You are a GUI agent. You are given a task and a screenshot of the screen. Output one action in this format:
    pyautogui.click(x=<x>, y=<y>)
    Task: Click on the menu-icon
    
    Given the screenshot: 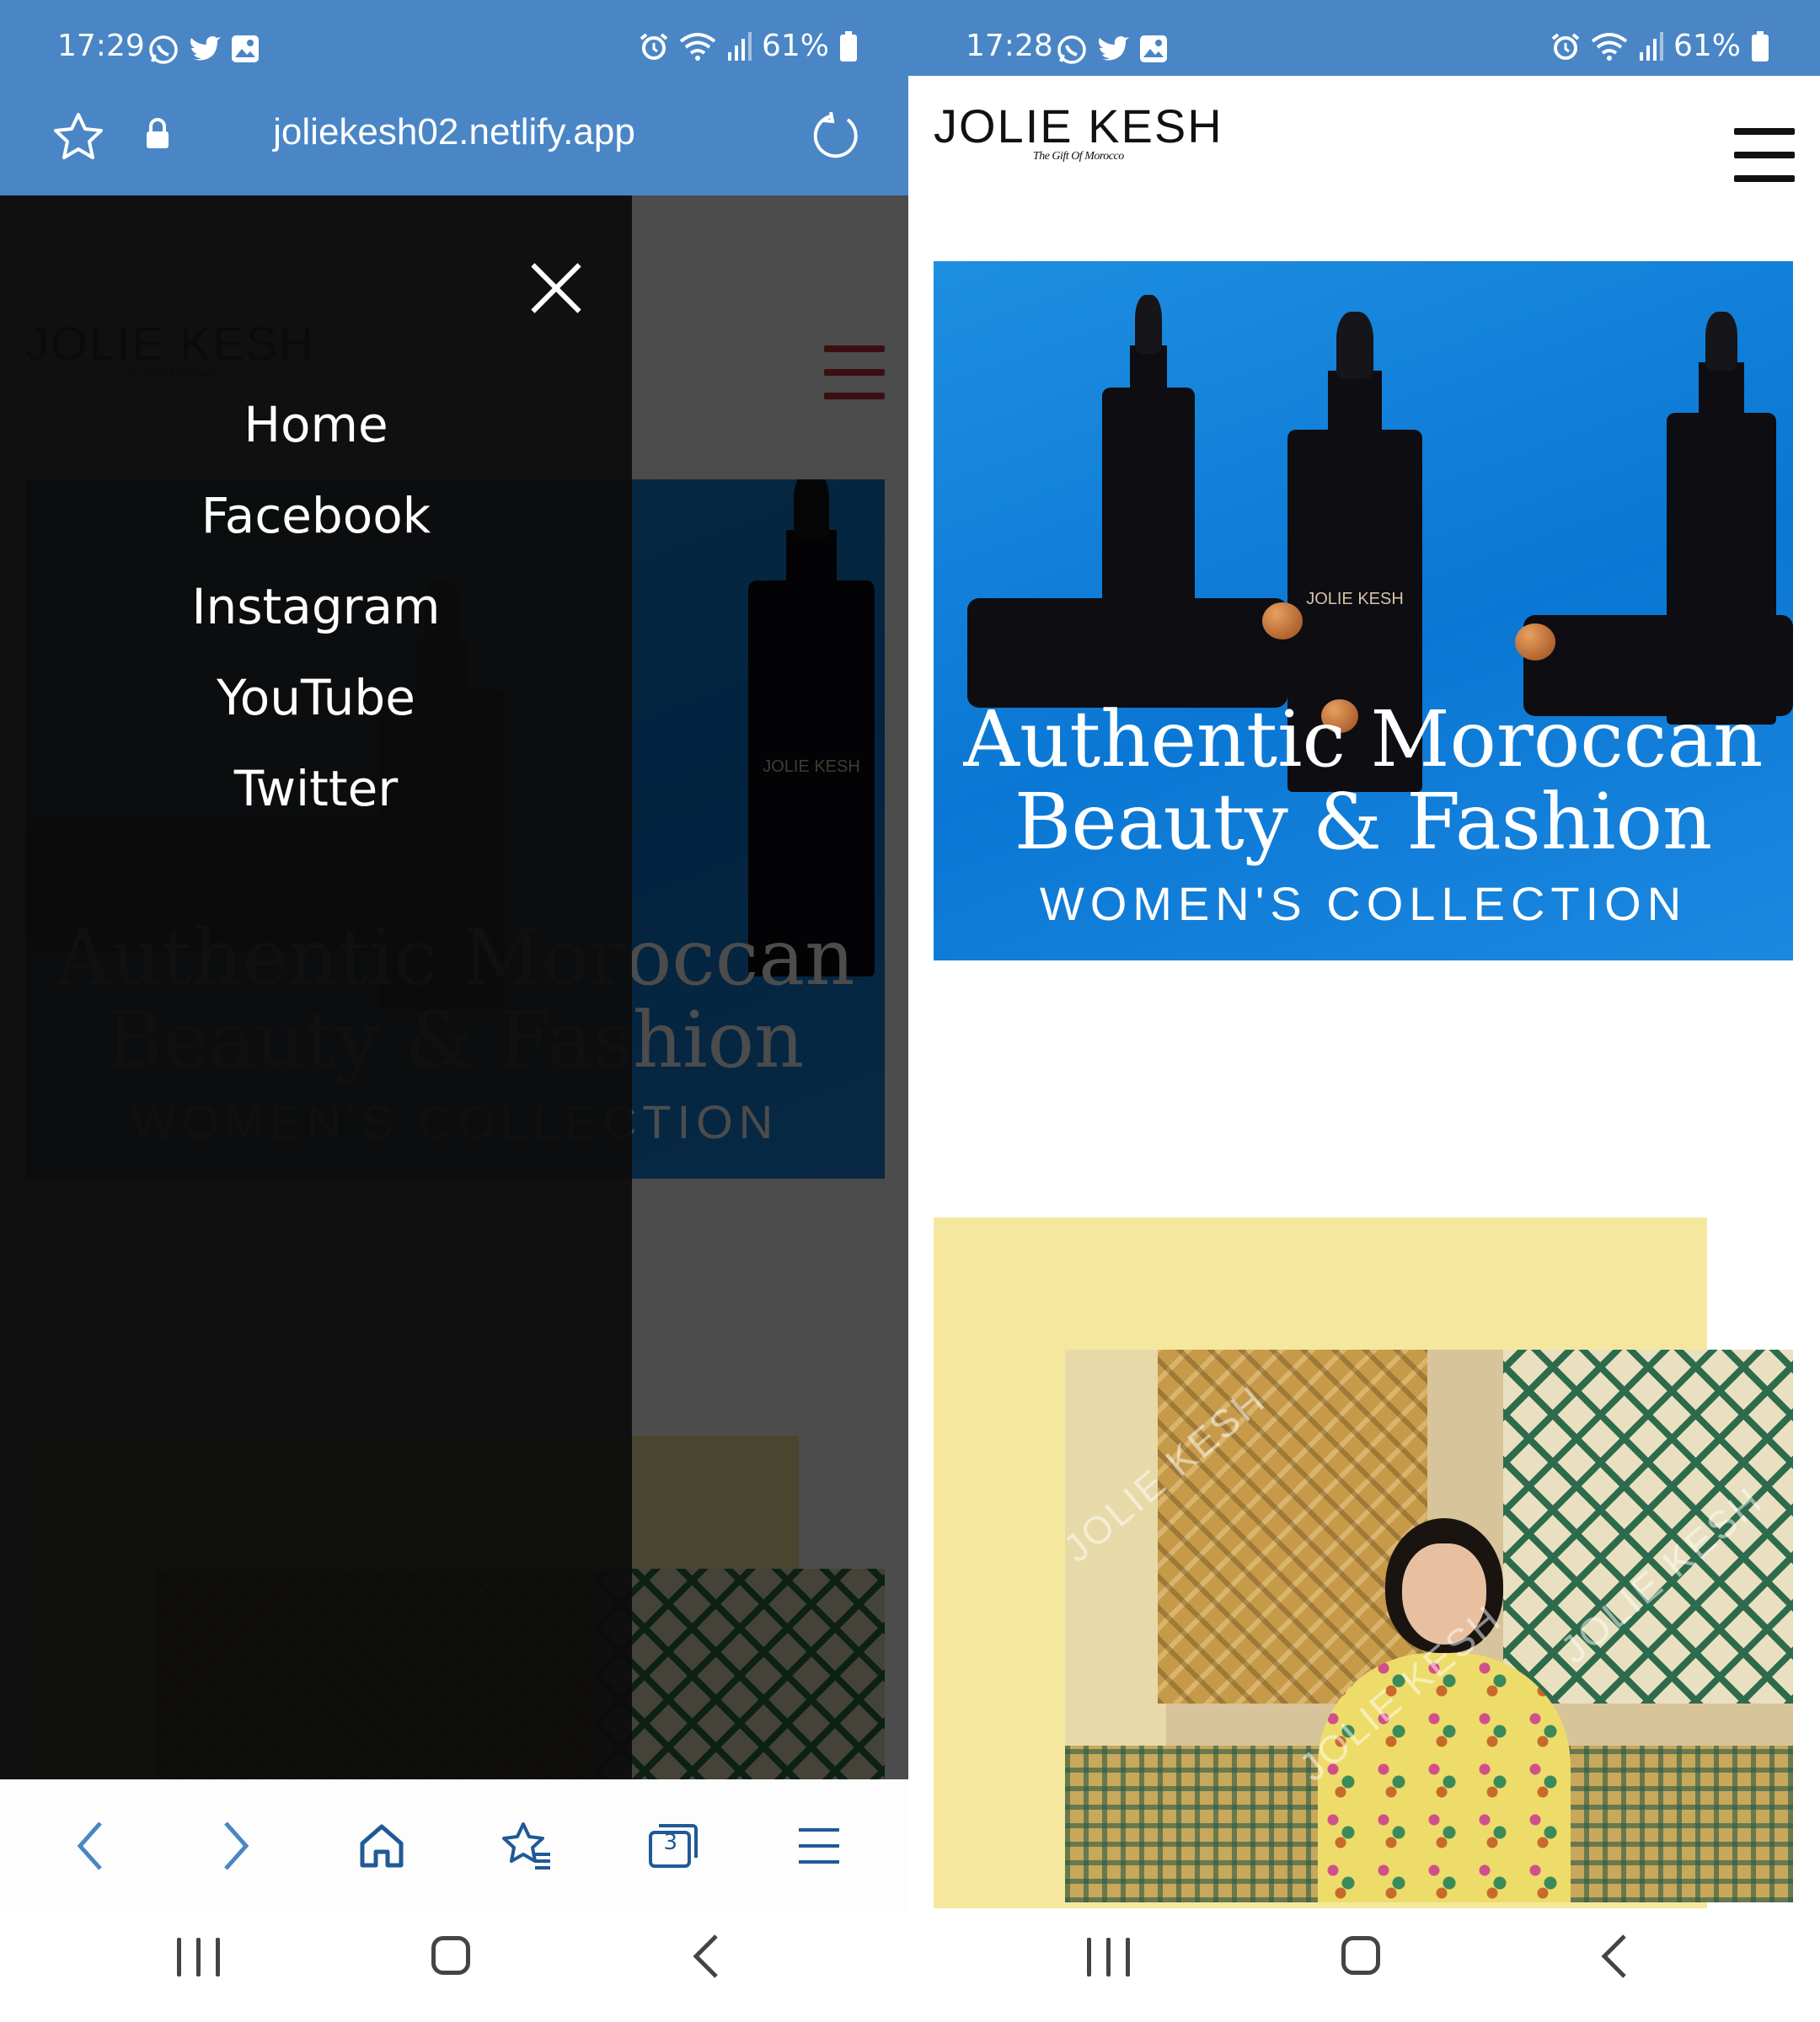 What is the action you would take?
    pyautogui.click(x=818, y=1846)
    